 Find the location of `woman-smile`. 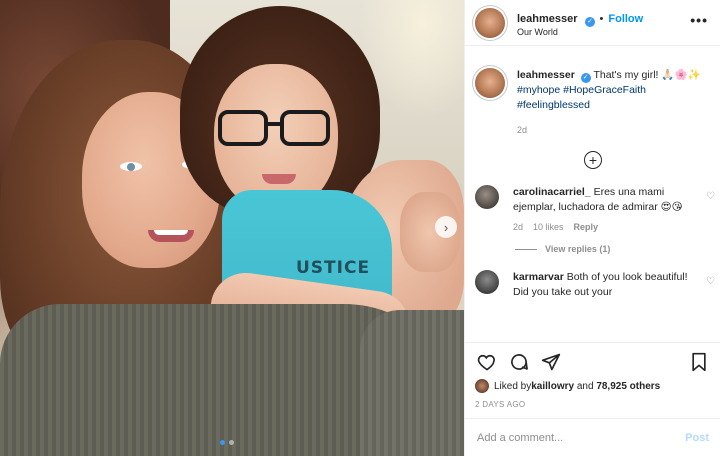

woman-smile is located at coordinates (171, 236).